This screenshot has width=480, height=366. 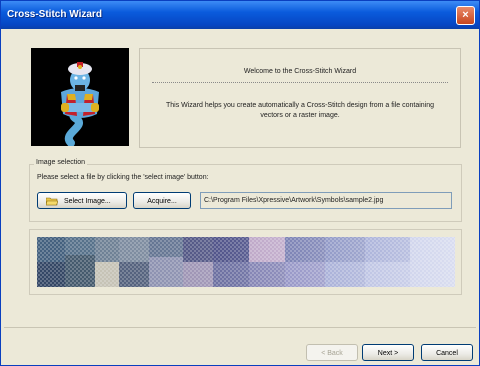 I want to click on genie-illustration, so click(x=80, y=97).